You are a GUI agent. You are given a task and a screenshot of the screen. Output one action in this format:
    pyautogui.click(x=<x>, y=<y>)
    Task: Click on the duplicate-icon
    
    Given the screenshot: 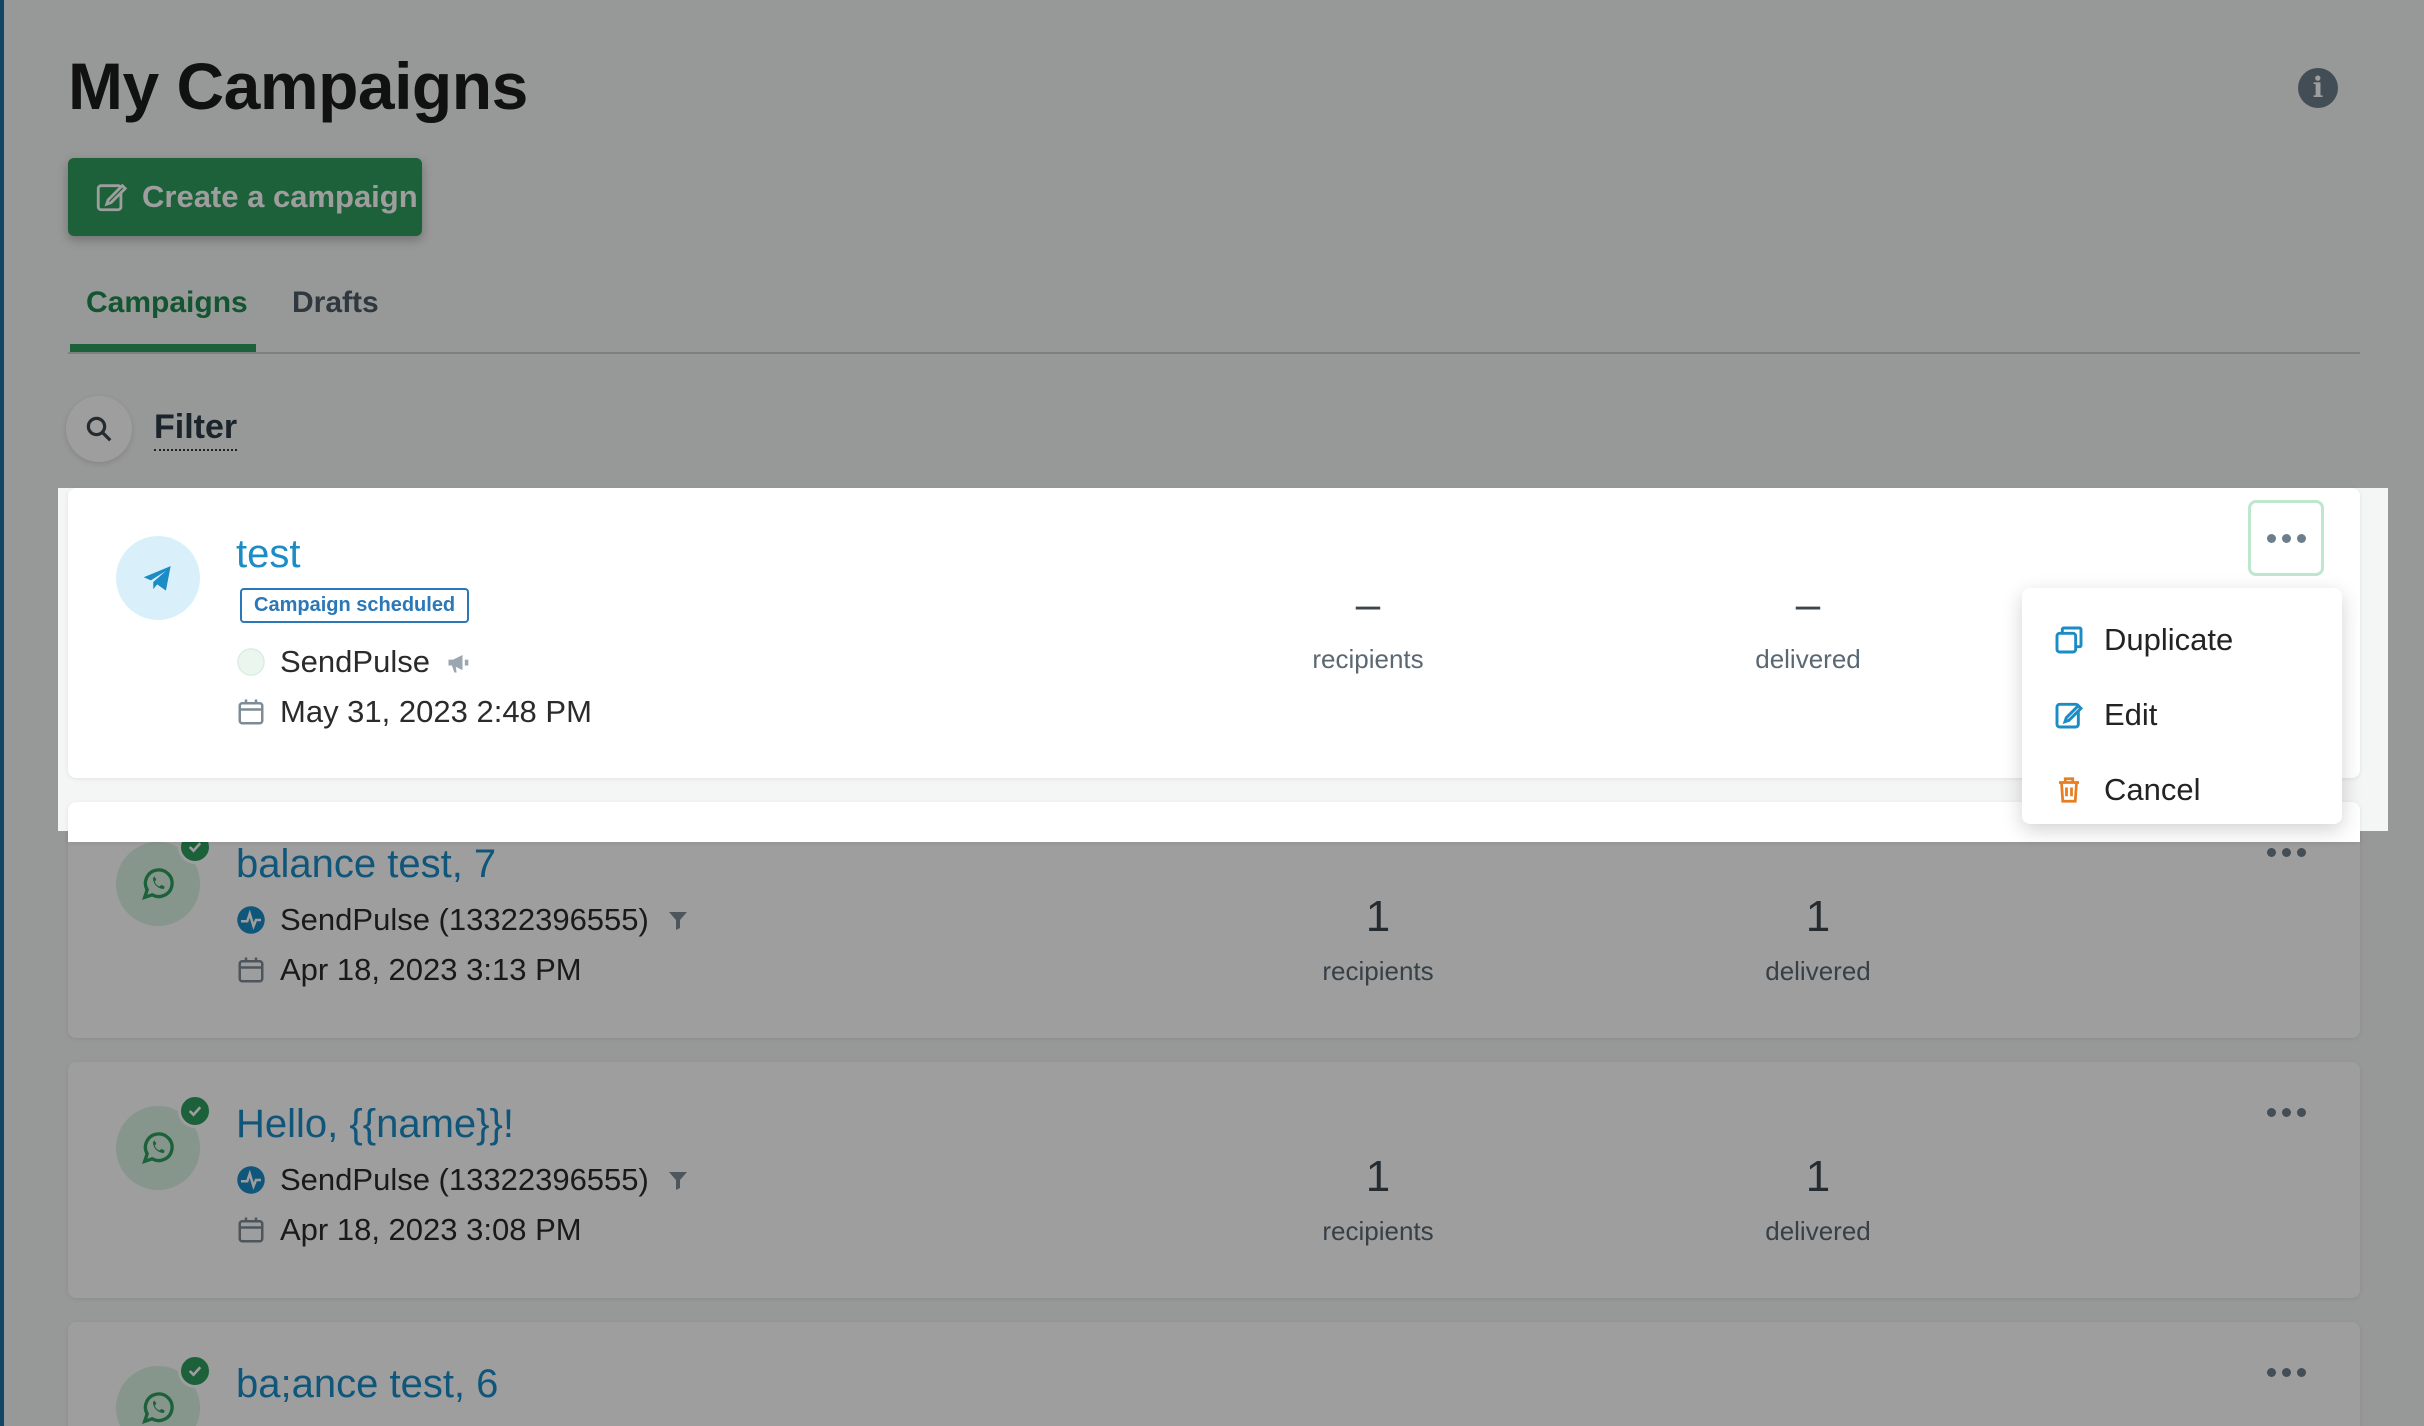 What is the action you would take?
    pyautogui.click(x=2069, y=640)
    